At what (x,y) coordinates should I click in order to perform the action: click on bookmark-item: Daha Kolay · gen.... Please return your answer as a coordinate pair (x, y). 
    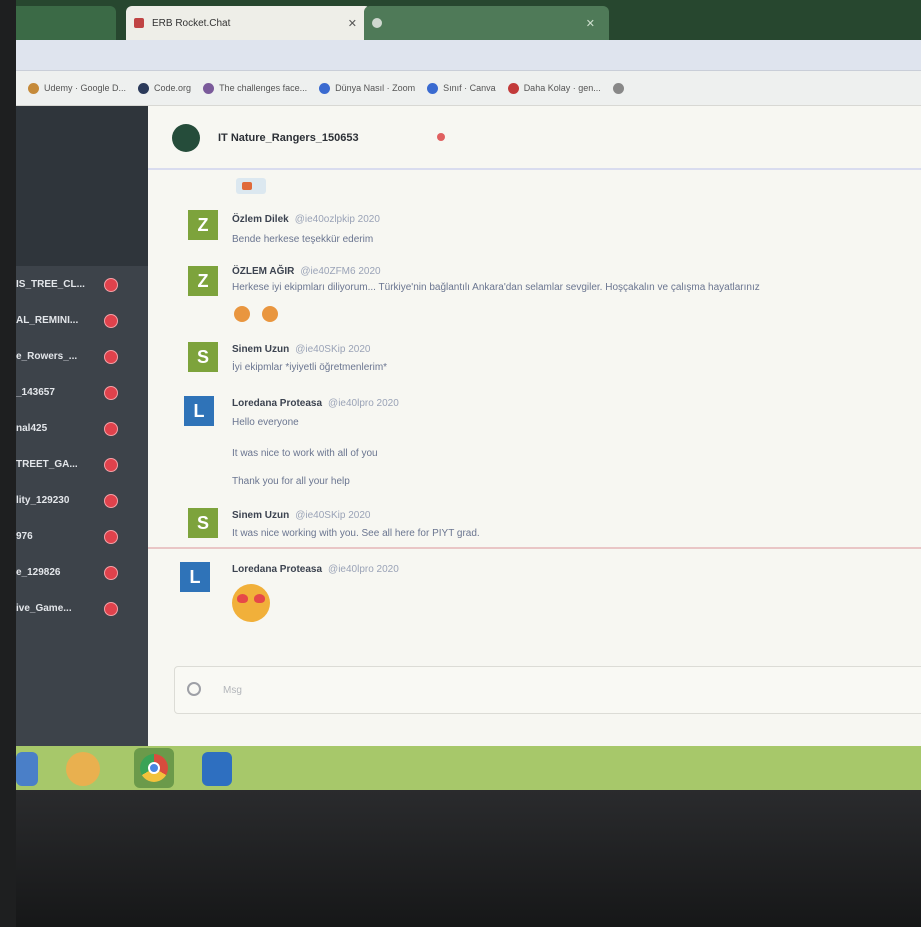
    Looking at the image, I should click on (554, 88).